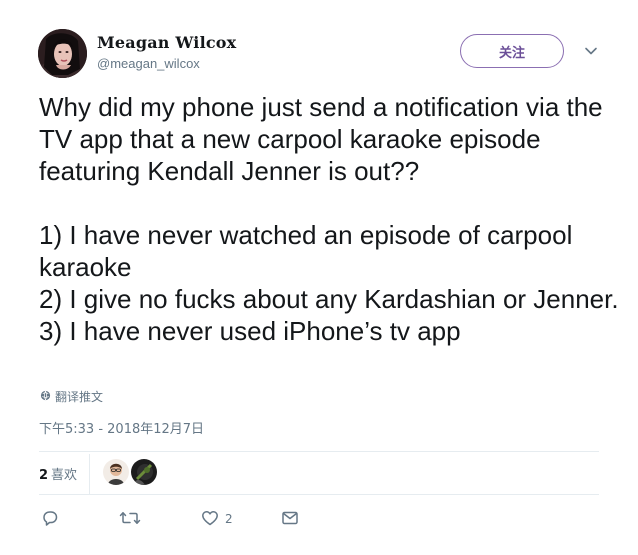 Image resolution: width=638 pixels, height=555 pixels. I want to click on display-name: Meagan Wilcox, so click(166, 43).